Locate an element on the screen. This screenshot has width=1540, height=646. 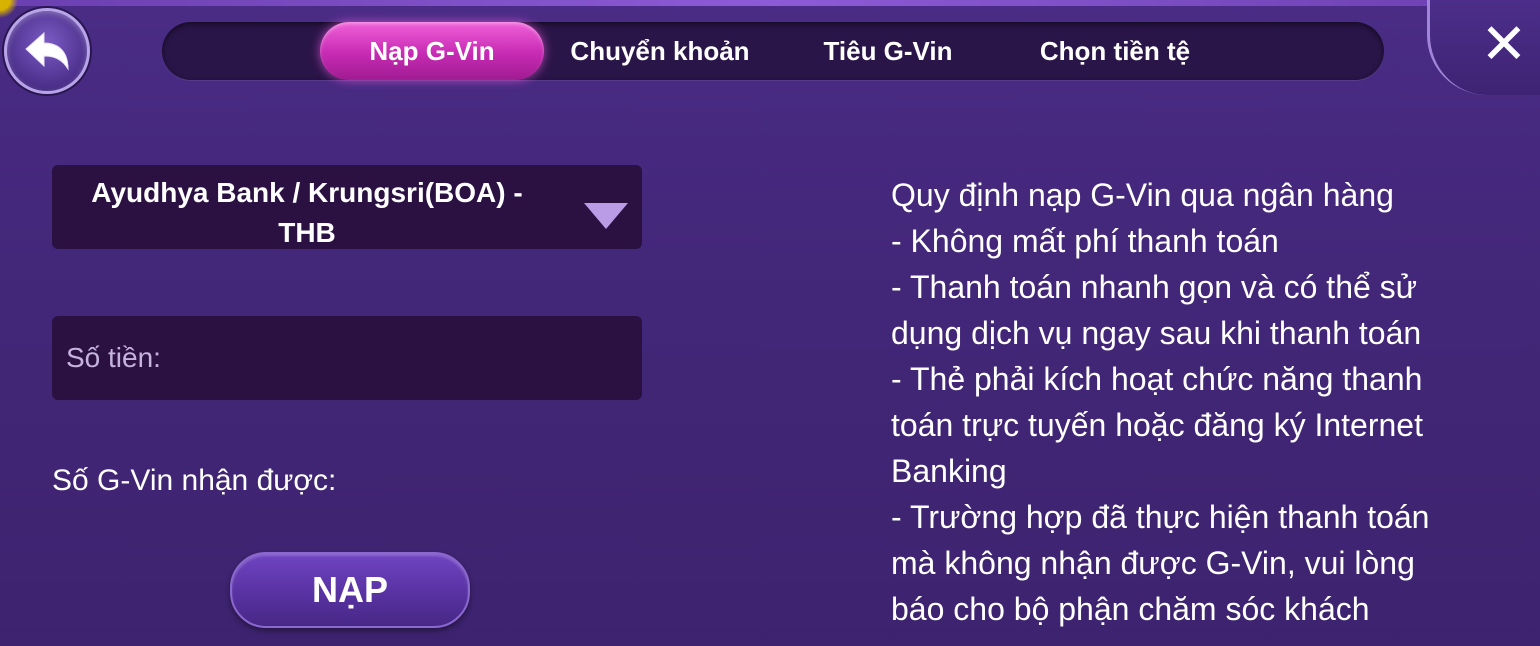
received-gvin-label: Số G-Vin nhận được: is located at coordinates (194, 480).